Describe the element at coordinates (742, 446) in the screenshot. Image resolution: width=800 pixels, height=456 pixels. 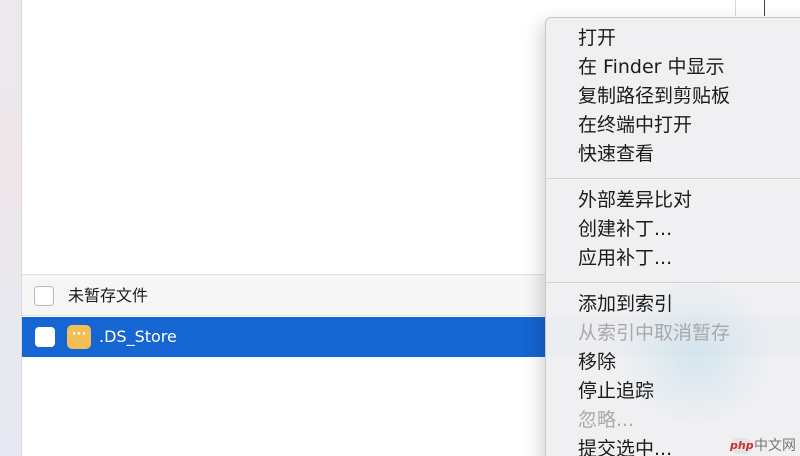
I see `watermark-logo: php` at that location.